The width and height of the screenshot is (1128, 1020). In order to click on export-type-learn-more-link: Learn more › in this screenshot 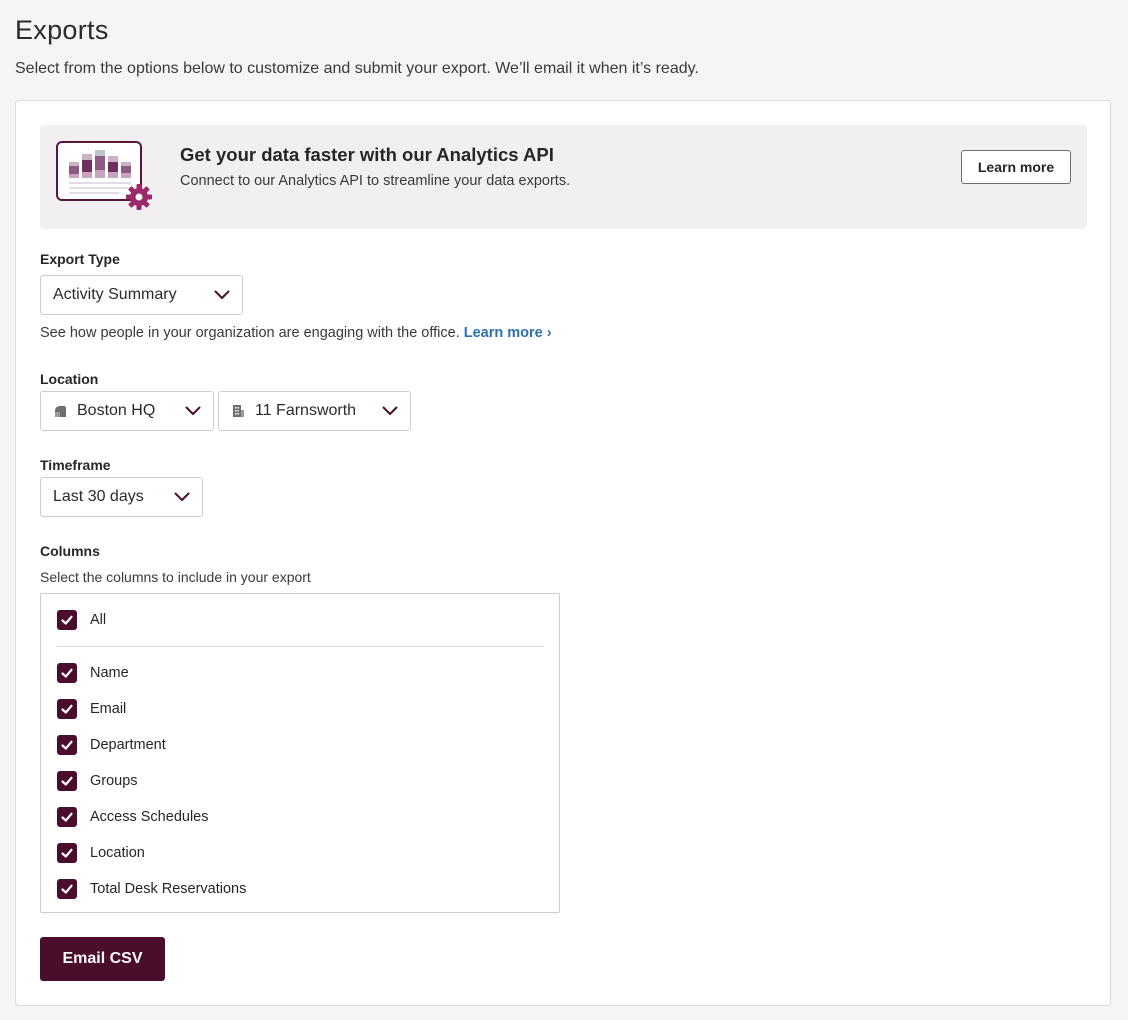, I will do `click(508, 333)`.